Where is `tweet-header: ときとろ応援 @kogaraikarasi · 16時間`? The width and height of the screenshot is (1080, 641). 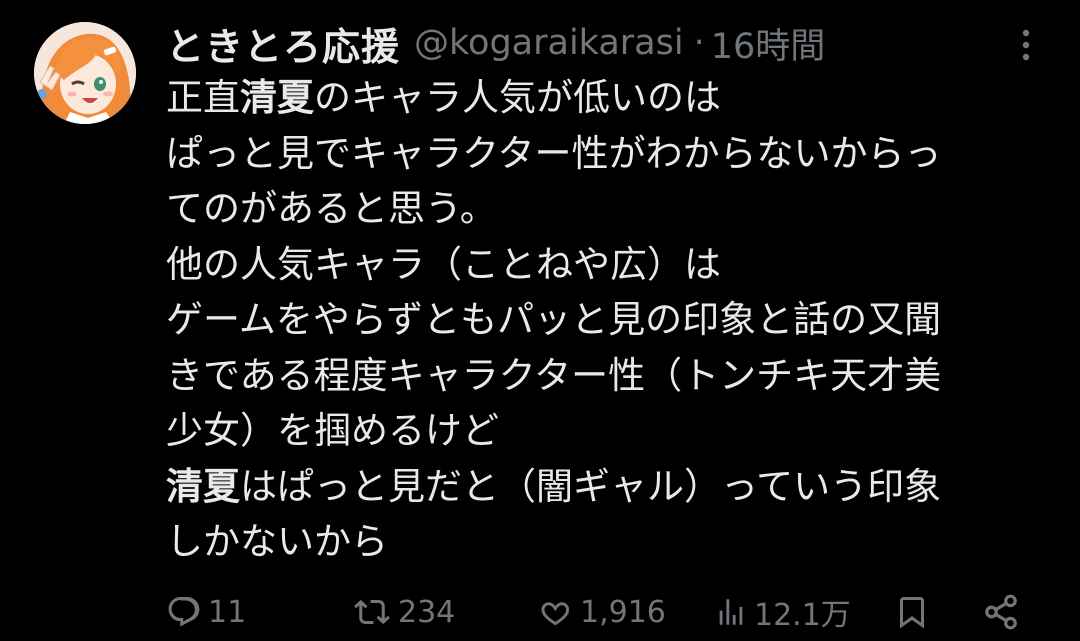 tweet-header: ときとろ応援 @kogaraikarasi · 16時間 is located at coordinates (496, 43).